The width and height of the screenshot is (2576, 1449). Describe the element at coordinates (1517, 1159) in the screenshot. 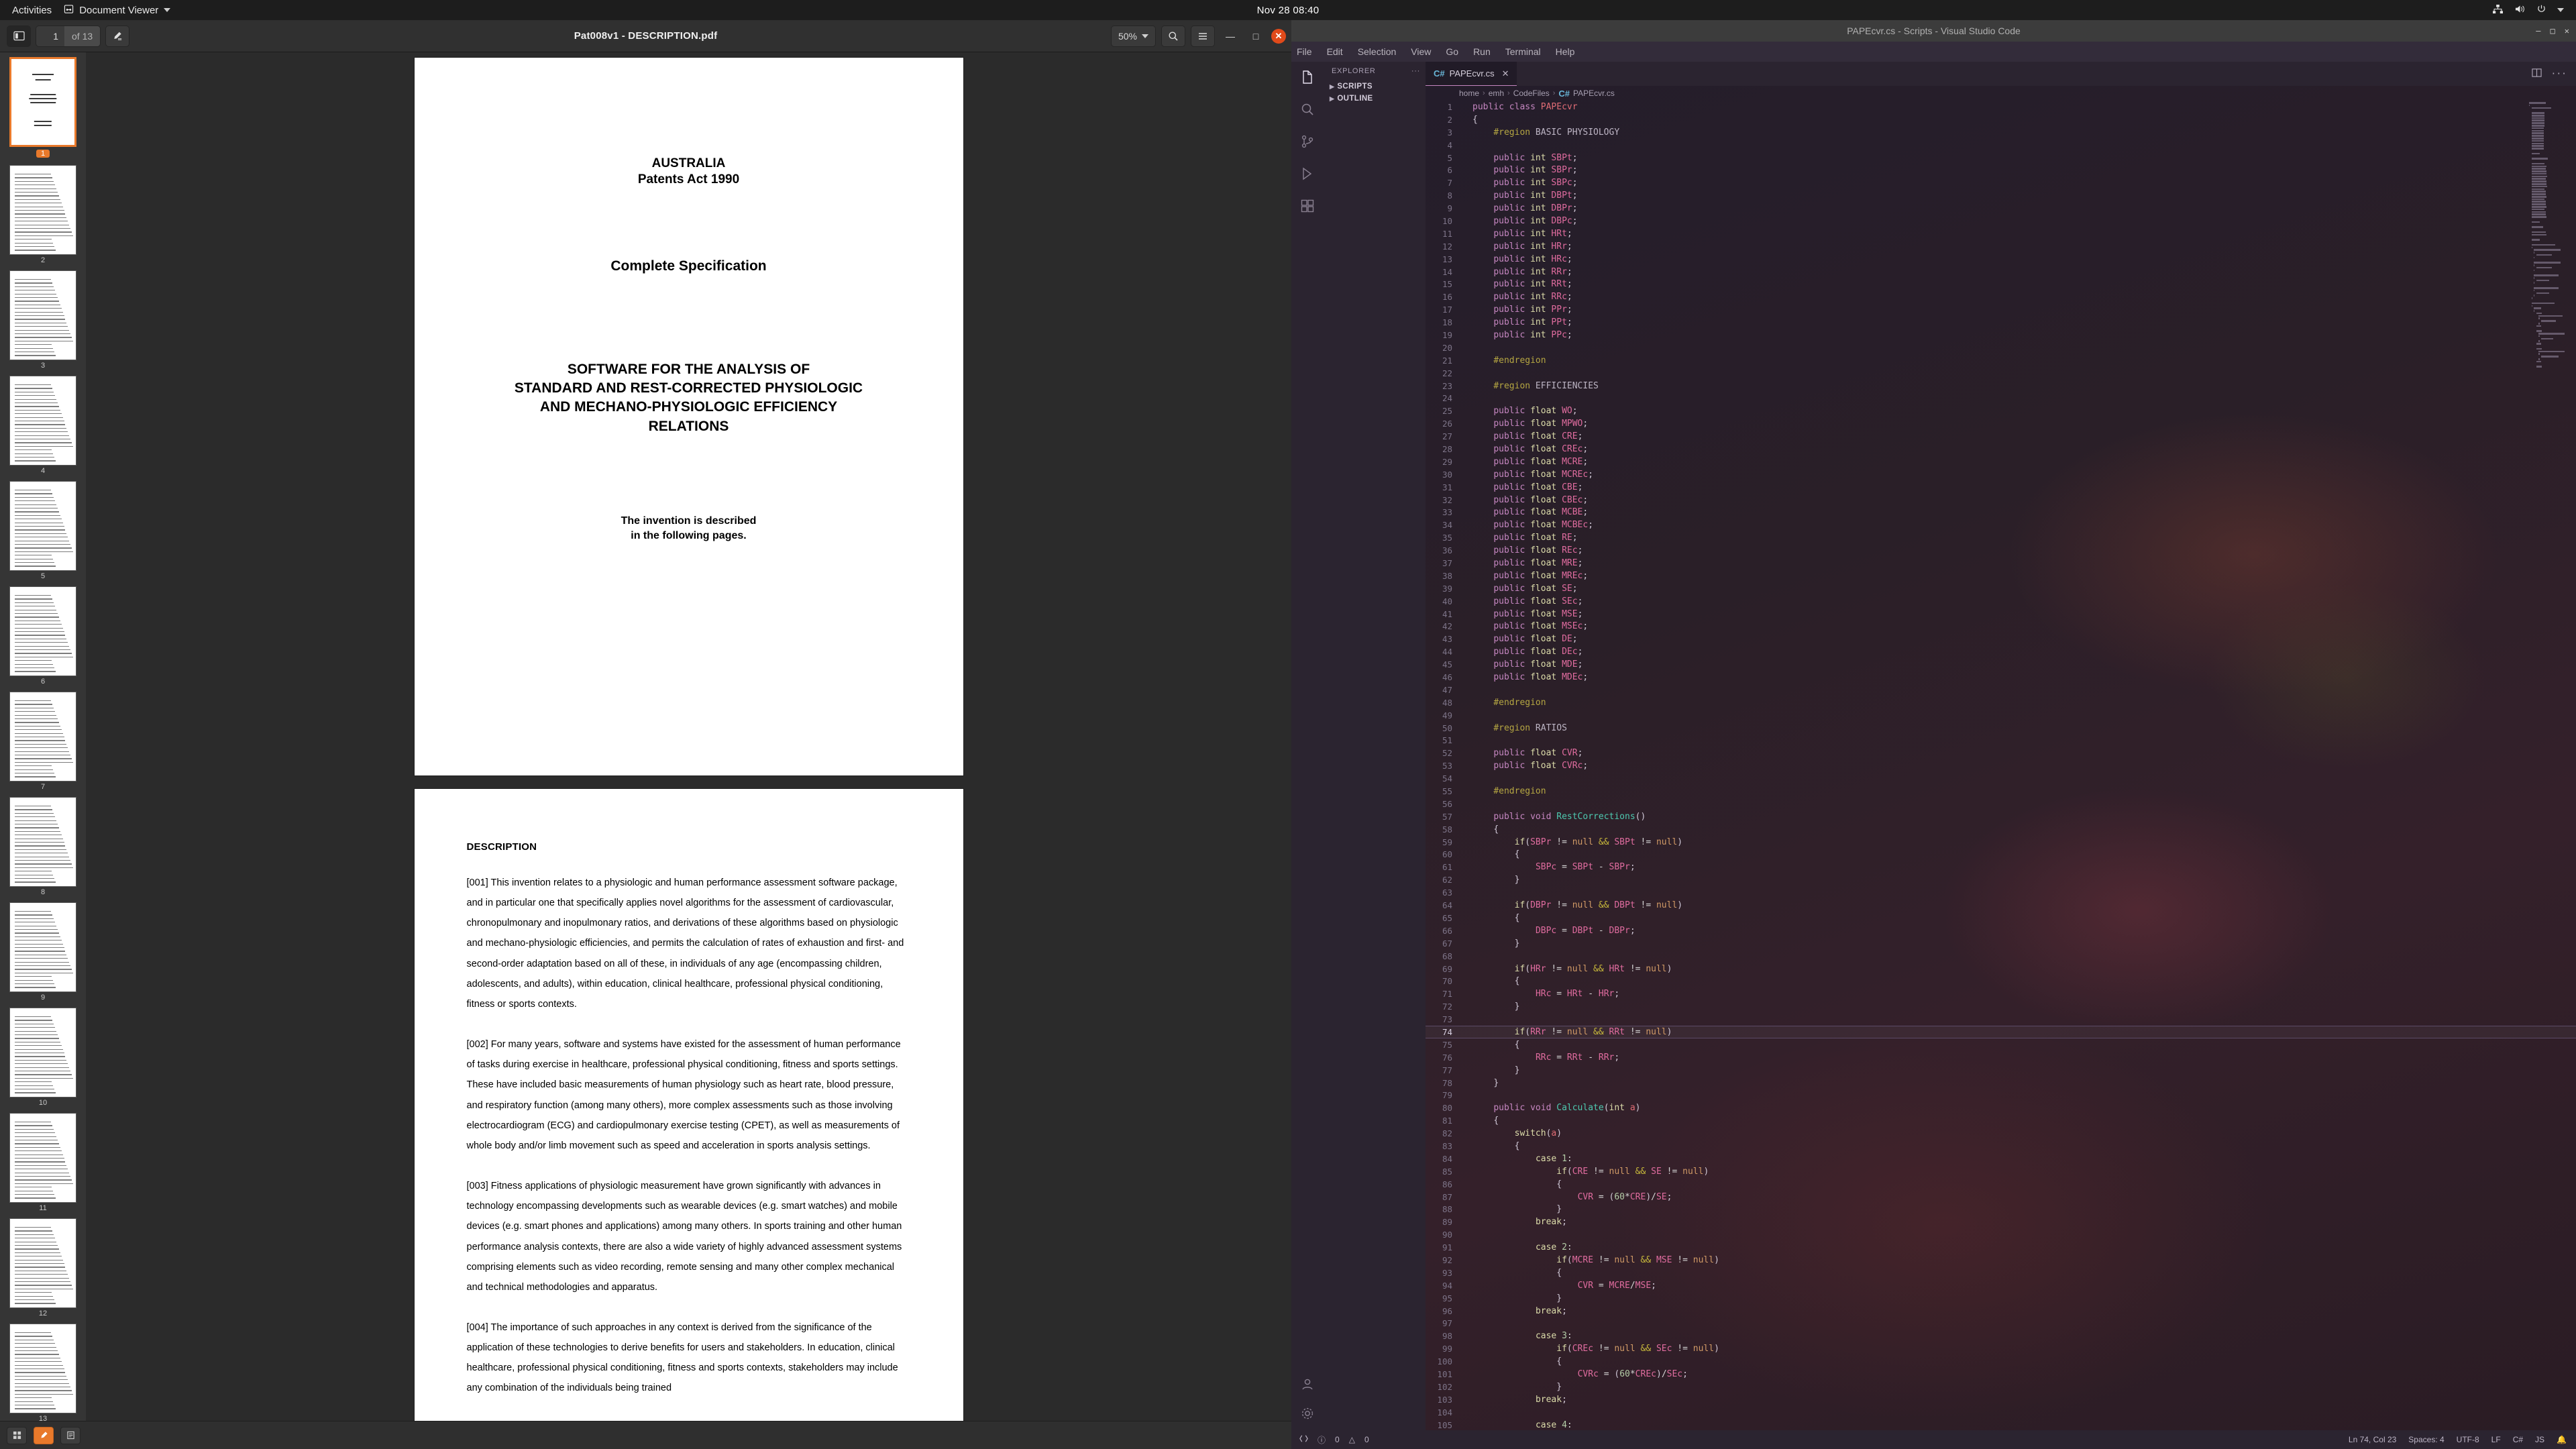

I see `line-content: case 1:` at that location.